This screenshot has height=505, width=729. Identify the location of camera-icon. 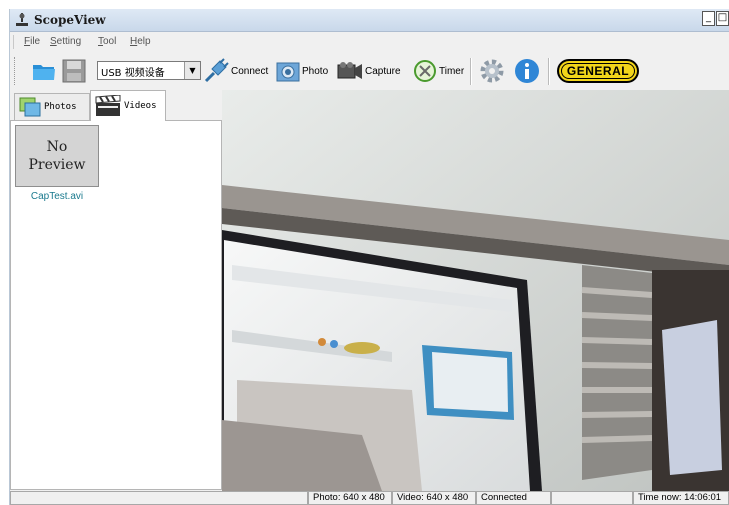
(288, 72).